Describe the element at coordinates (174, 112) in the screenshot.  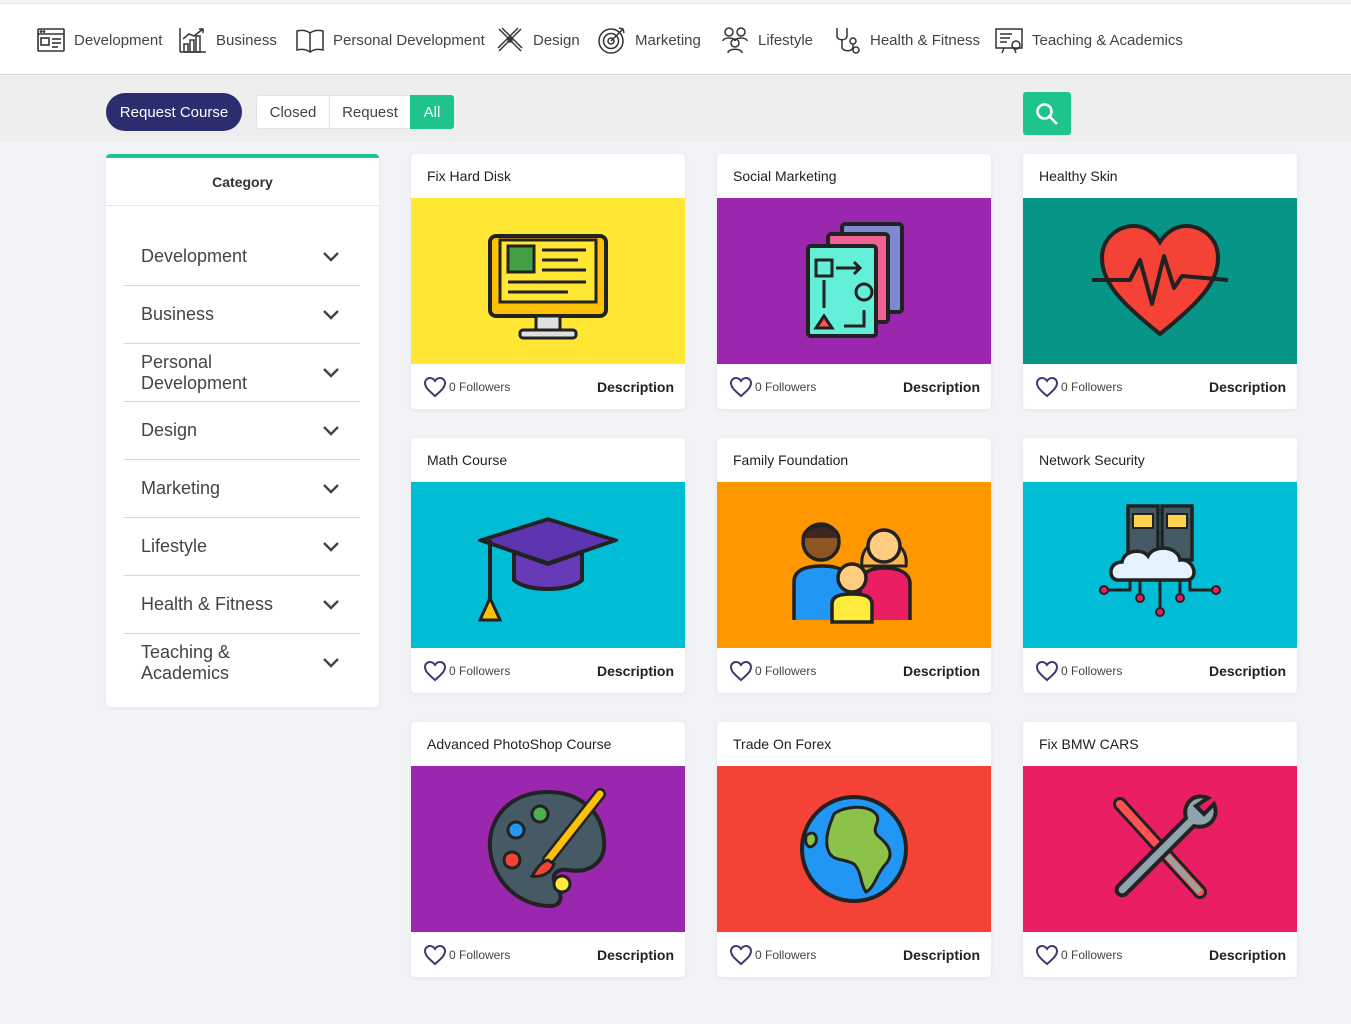
I see `request-course-button: Request Course` at that location.